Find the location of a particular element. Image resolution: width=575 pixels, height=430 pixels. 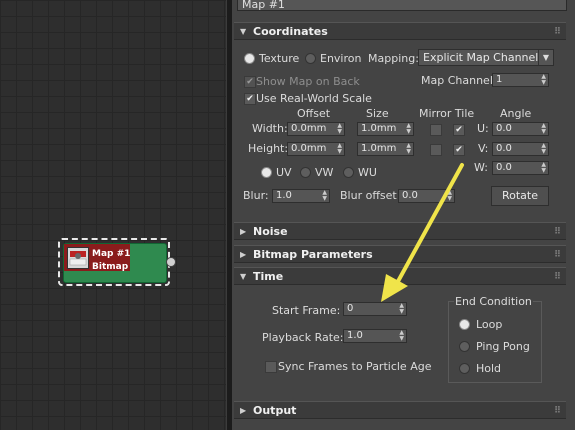

angle-column-header: Angle is located at coordinates (516, 113).